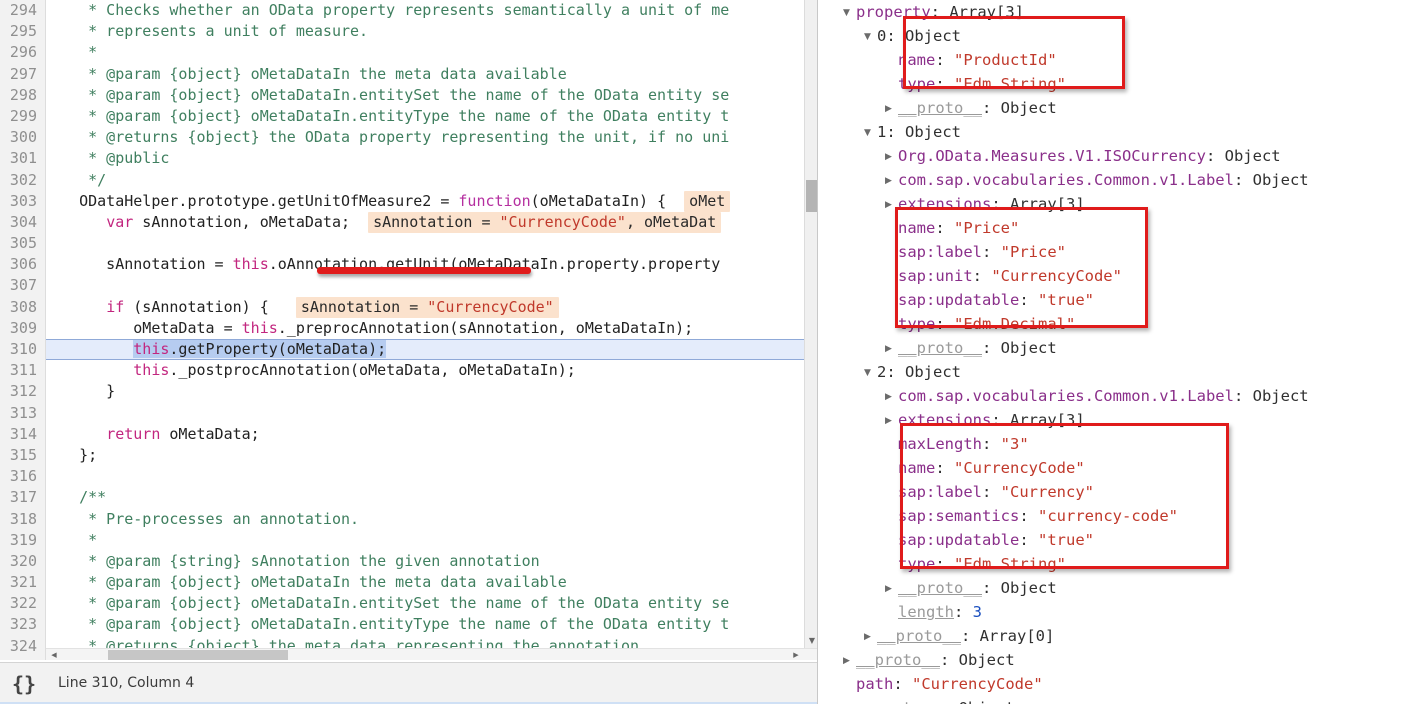  What do you see at coordinates (811, 641) in the screenshot?
I see `scroll-down-arrow-icon: ▼` at bounding box center [811, 641].